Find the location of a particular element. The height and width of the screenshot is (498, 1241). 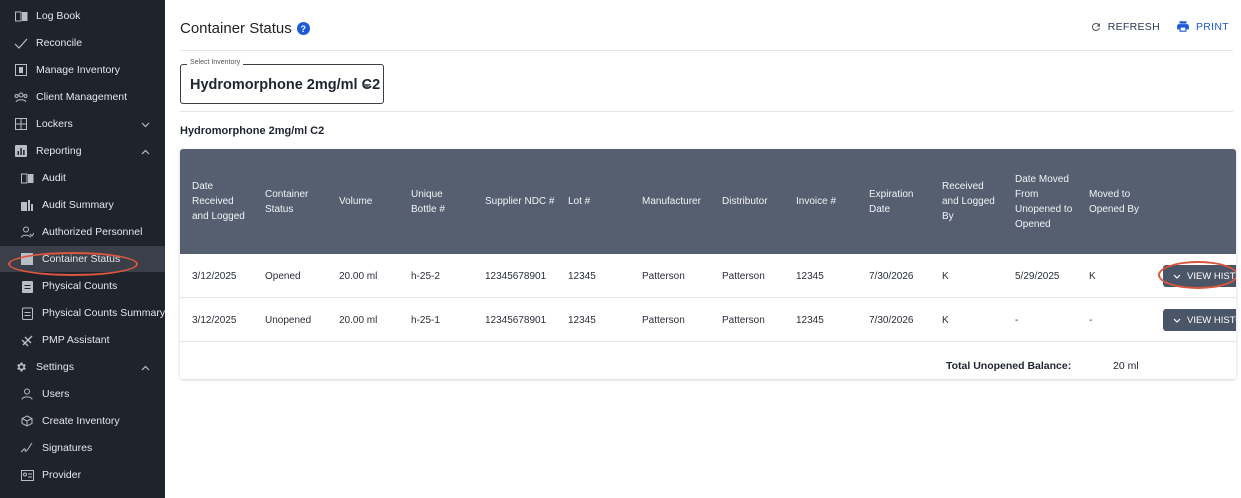

sidebar-item-pmp-assistant: PMP Assistant is located at coordinates (82, 340).